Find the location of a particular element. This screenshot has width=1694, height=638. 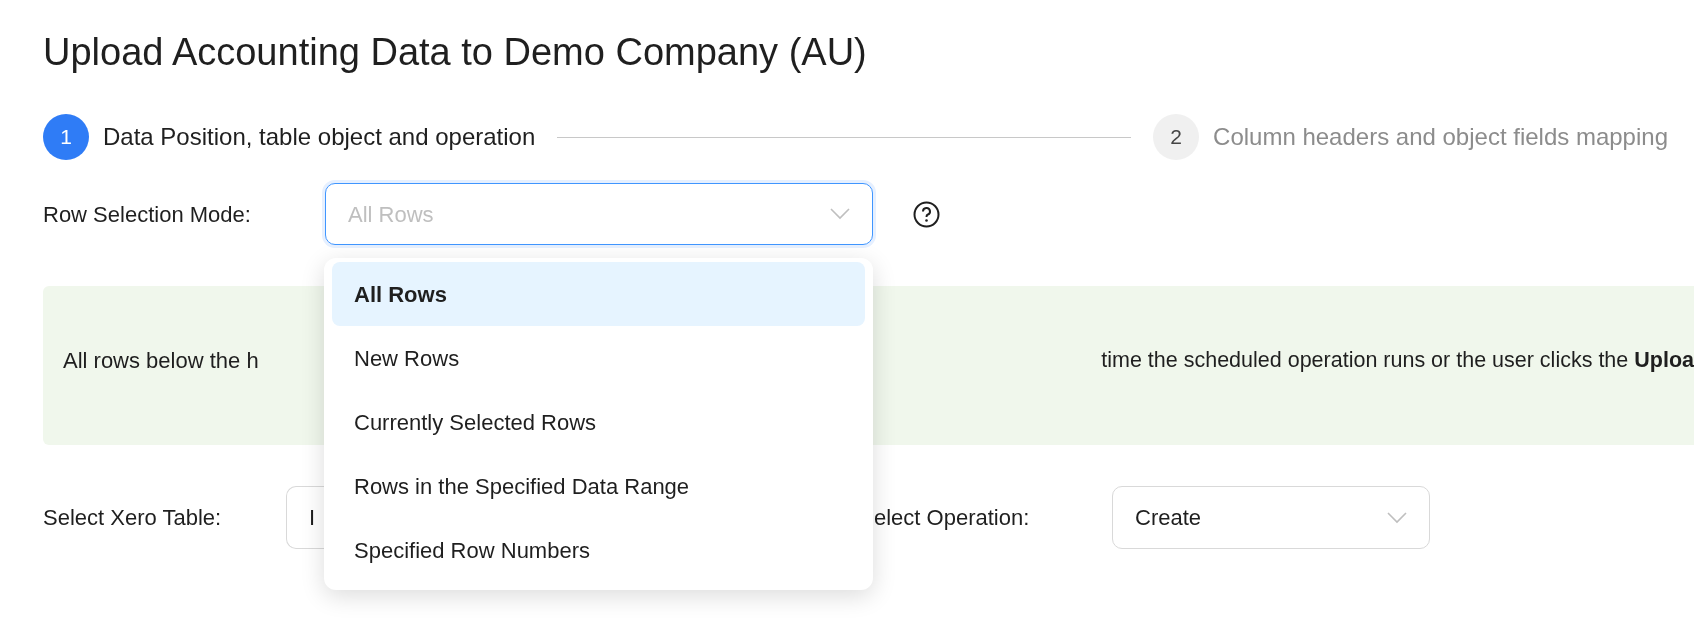

field-label: elect Operation: is located at coordinates (952, 518).